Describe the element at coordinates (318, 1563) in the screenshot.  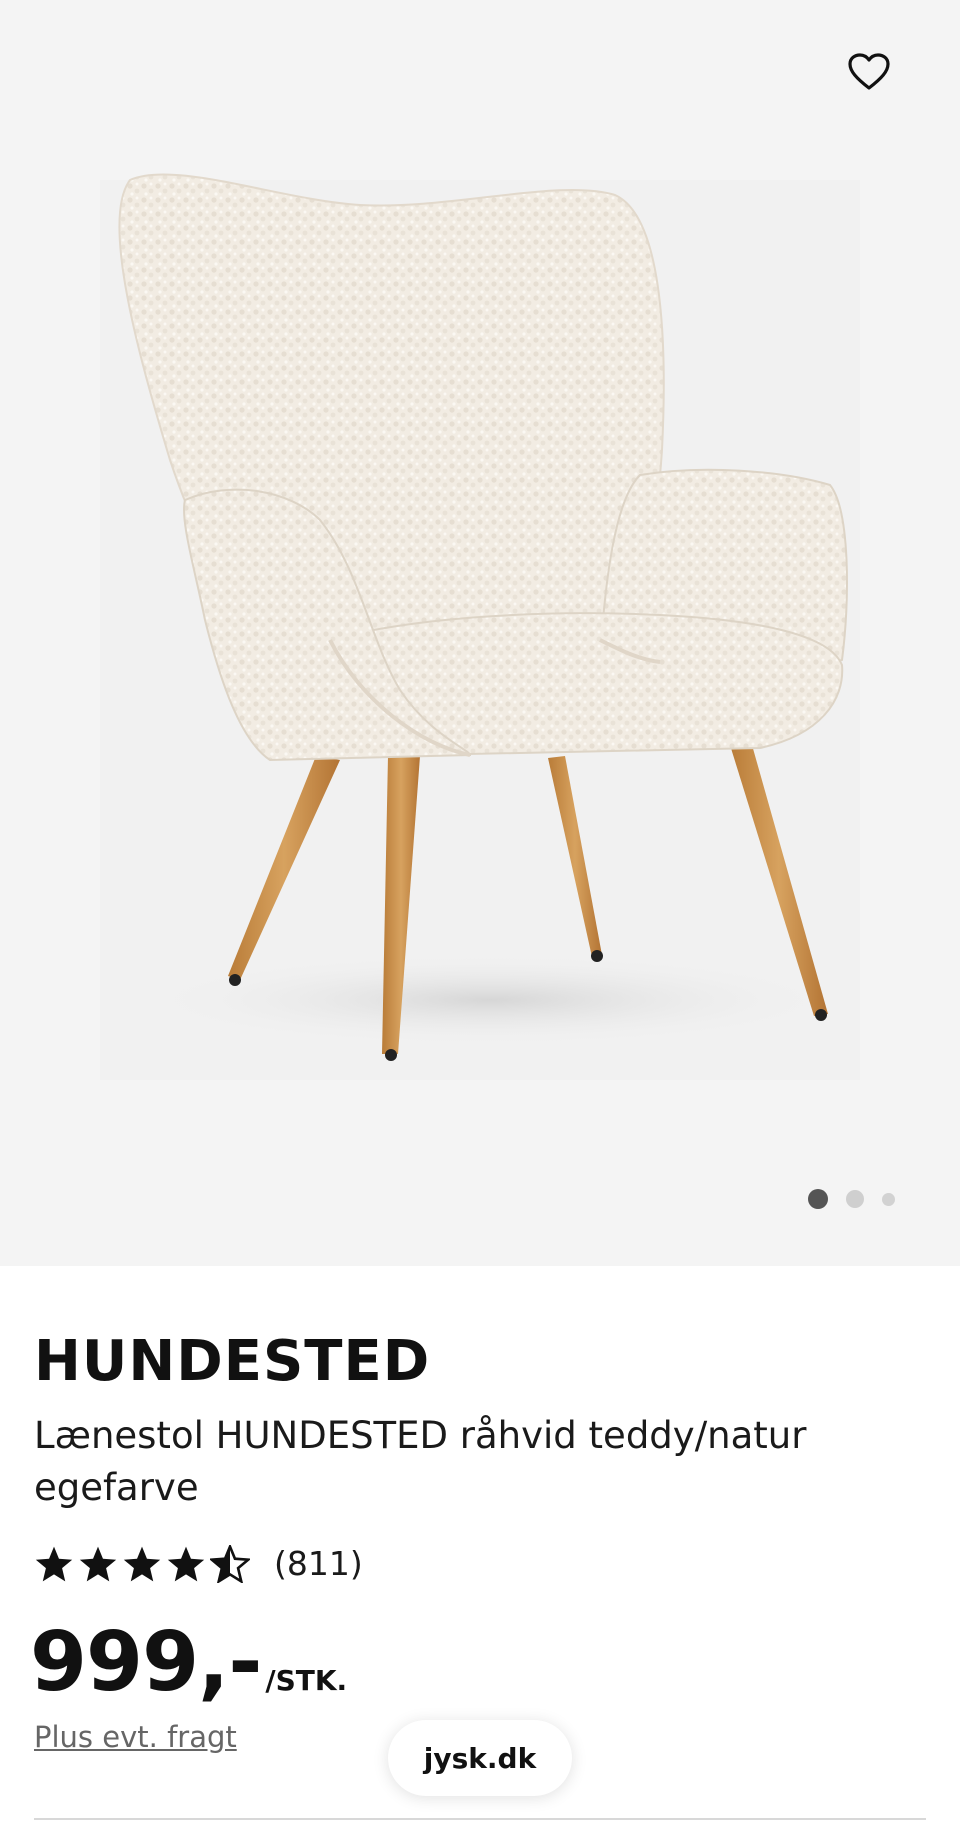
I see `review-count: (811)` at that location.